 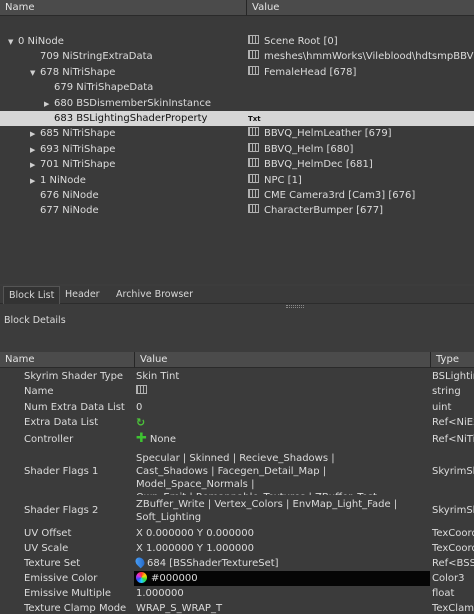 I want to click on tree-row: 677 NiNode CharacterBumper [677], so click(x=237, y=210).